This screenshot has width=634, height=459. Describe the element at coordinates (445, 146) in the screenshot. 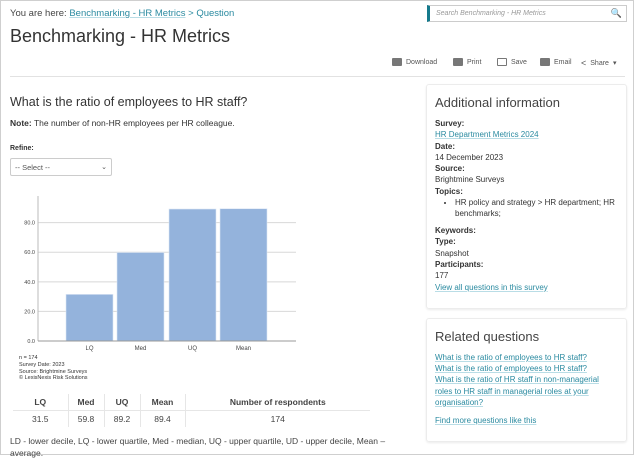

I see `date-label: Date:` at that location.